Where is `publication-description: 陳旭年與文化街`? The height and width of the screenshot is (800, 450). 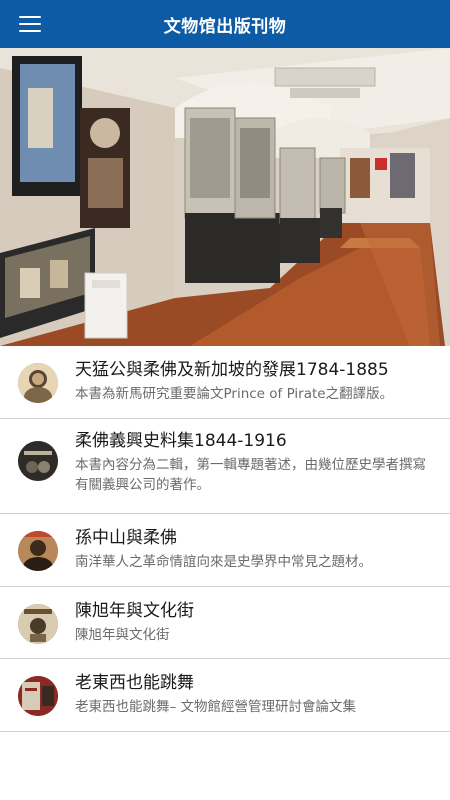
publication-description: 陳旭年與文化街 is located at coordinates (122, 635).